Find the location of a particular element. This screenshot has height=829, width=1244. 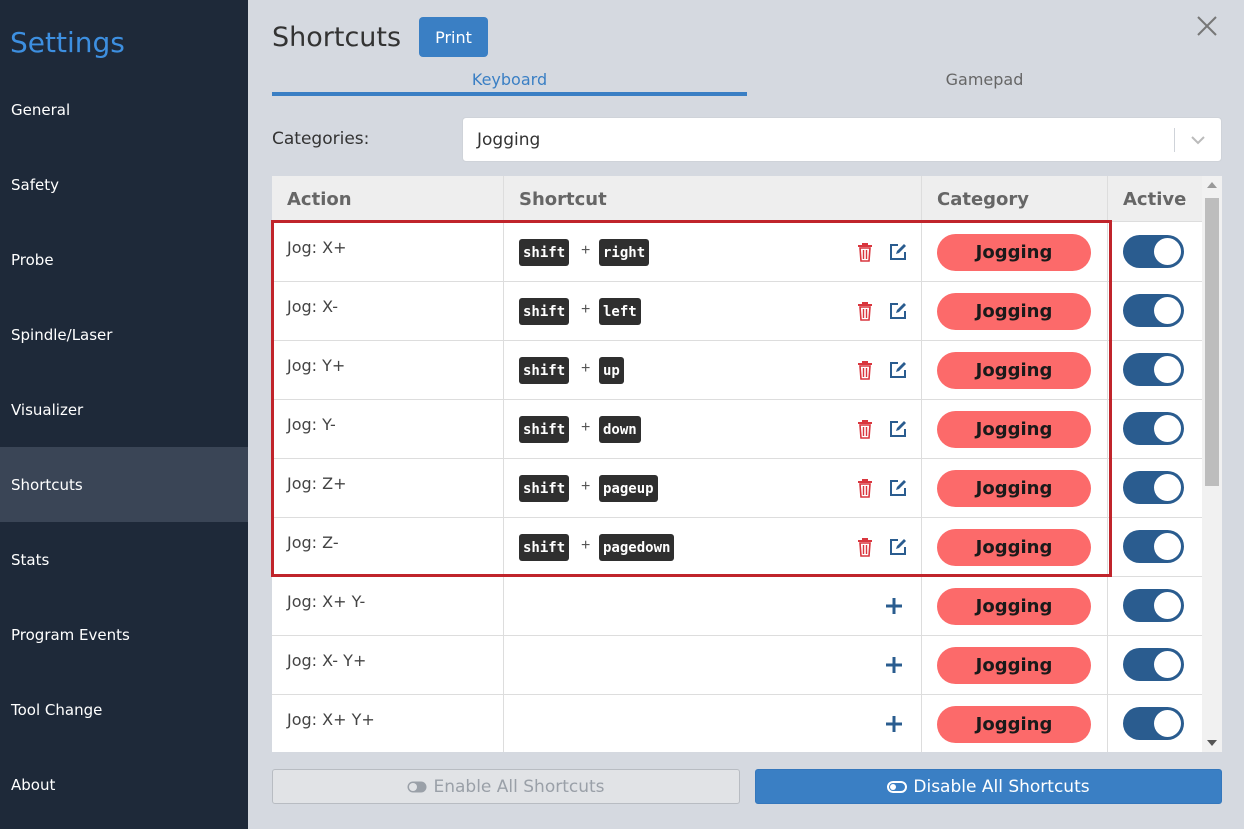

categories-select-value: Jogging is located at coordinates (509, 140).